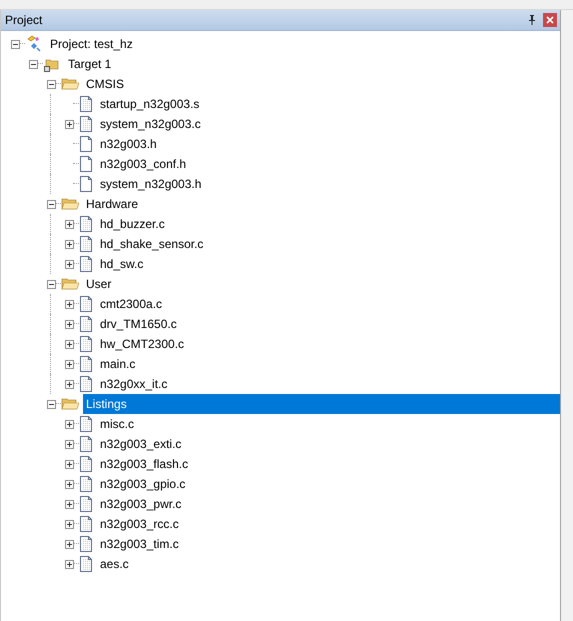  Describe the element at coordinates (24, 20) in the screenshot. I see `panel-title: Project` at that location.